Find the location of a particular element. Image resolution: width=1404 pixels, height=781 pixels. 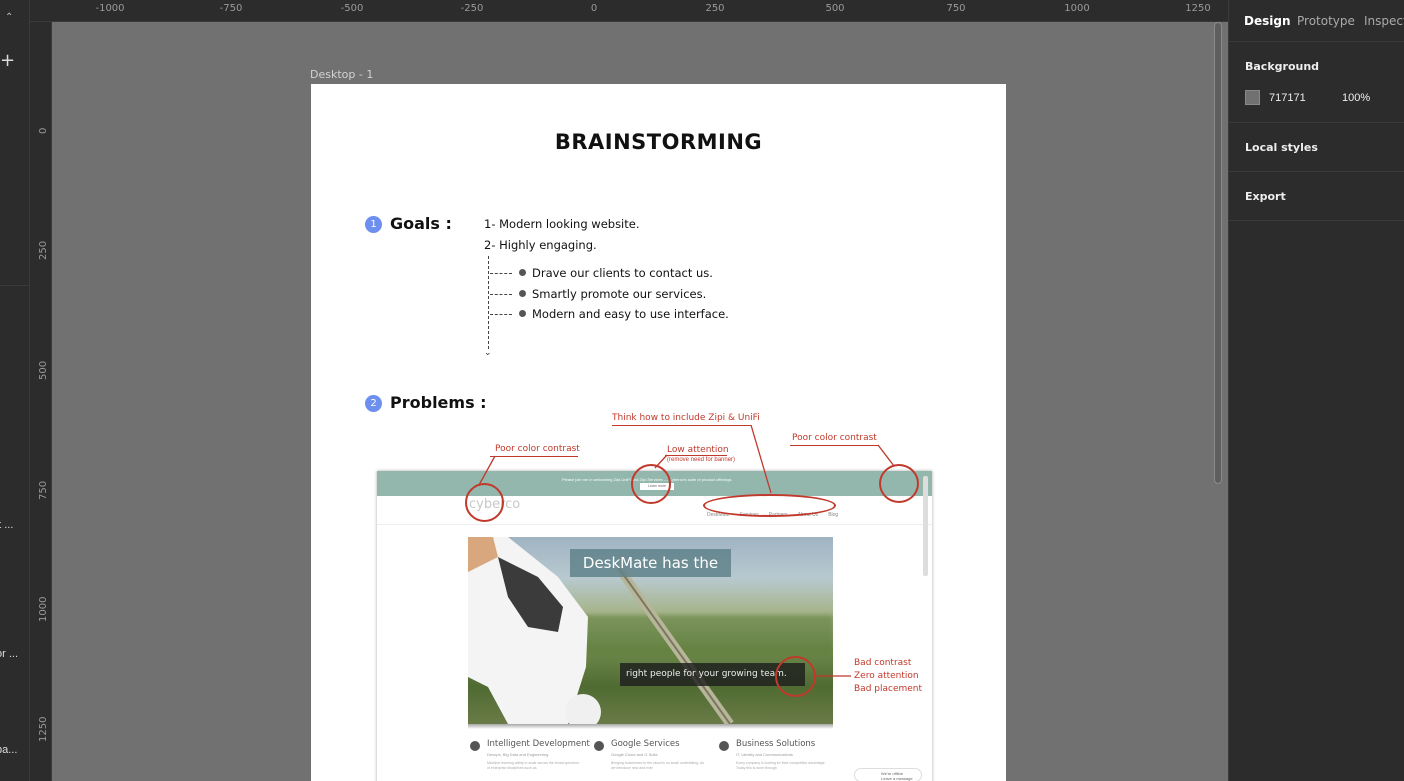

background-heading: Background is located at coordinates (1282, 66).